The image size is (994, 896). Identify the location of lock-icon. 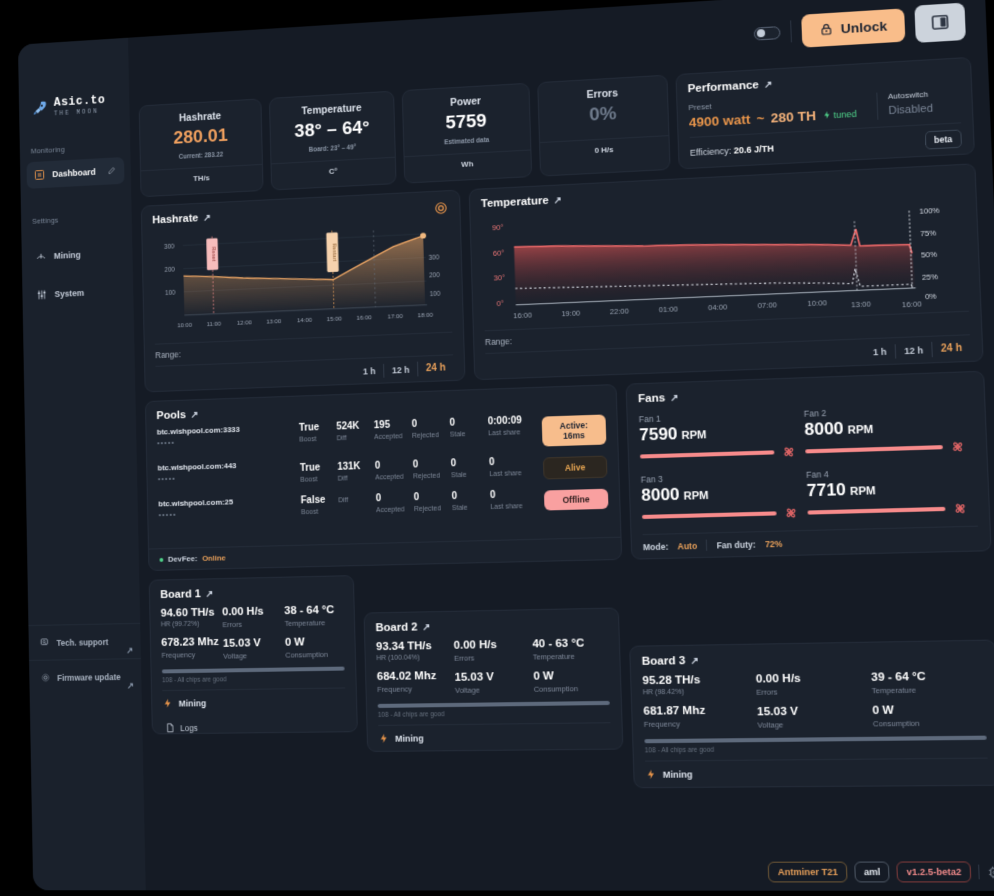
(826, 29).